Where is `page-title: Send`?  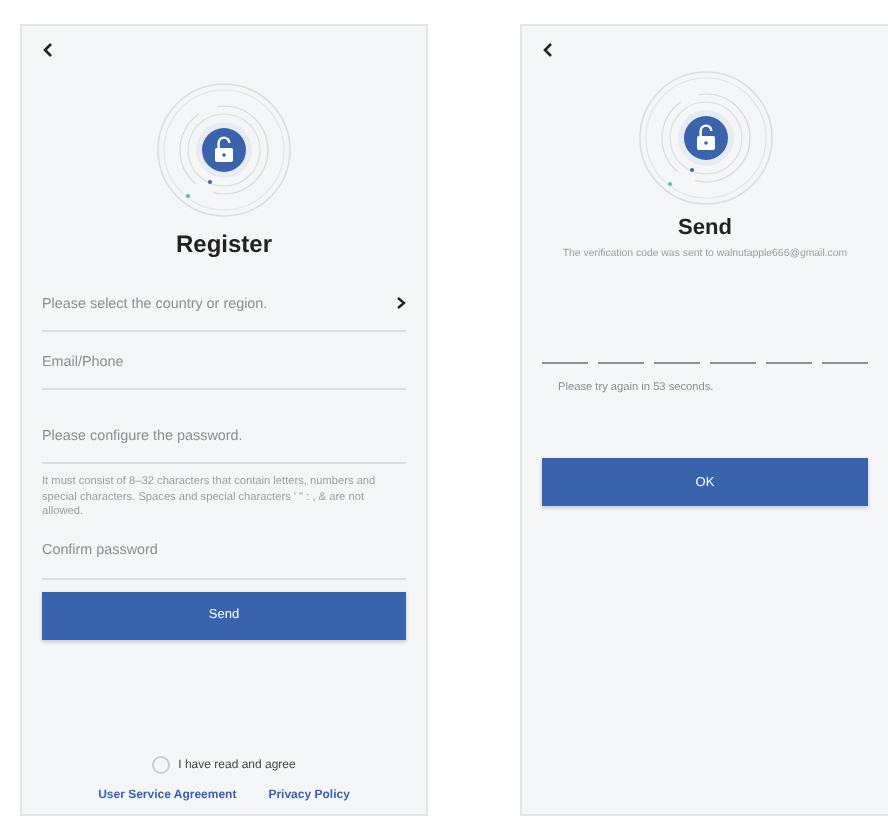
page-title: Send is located at coordinates (705, 228).